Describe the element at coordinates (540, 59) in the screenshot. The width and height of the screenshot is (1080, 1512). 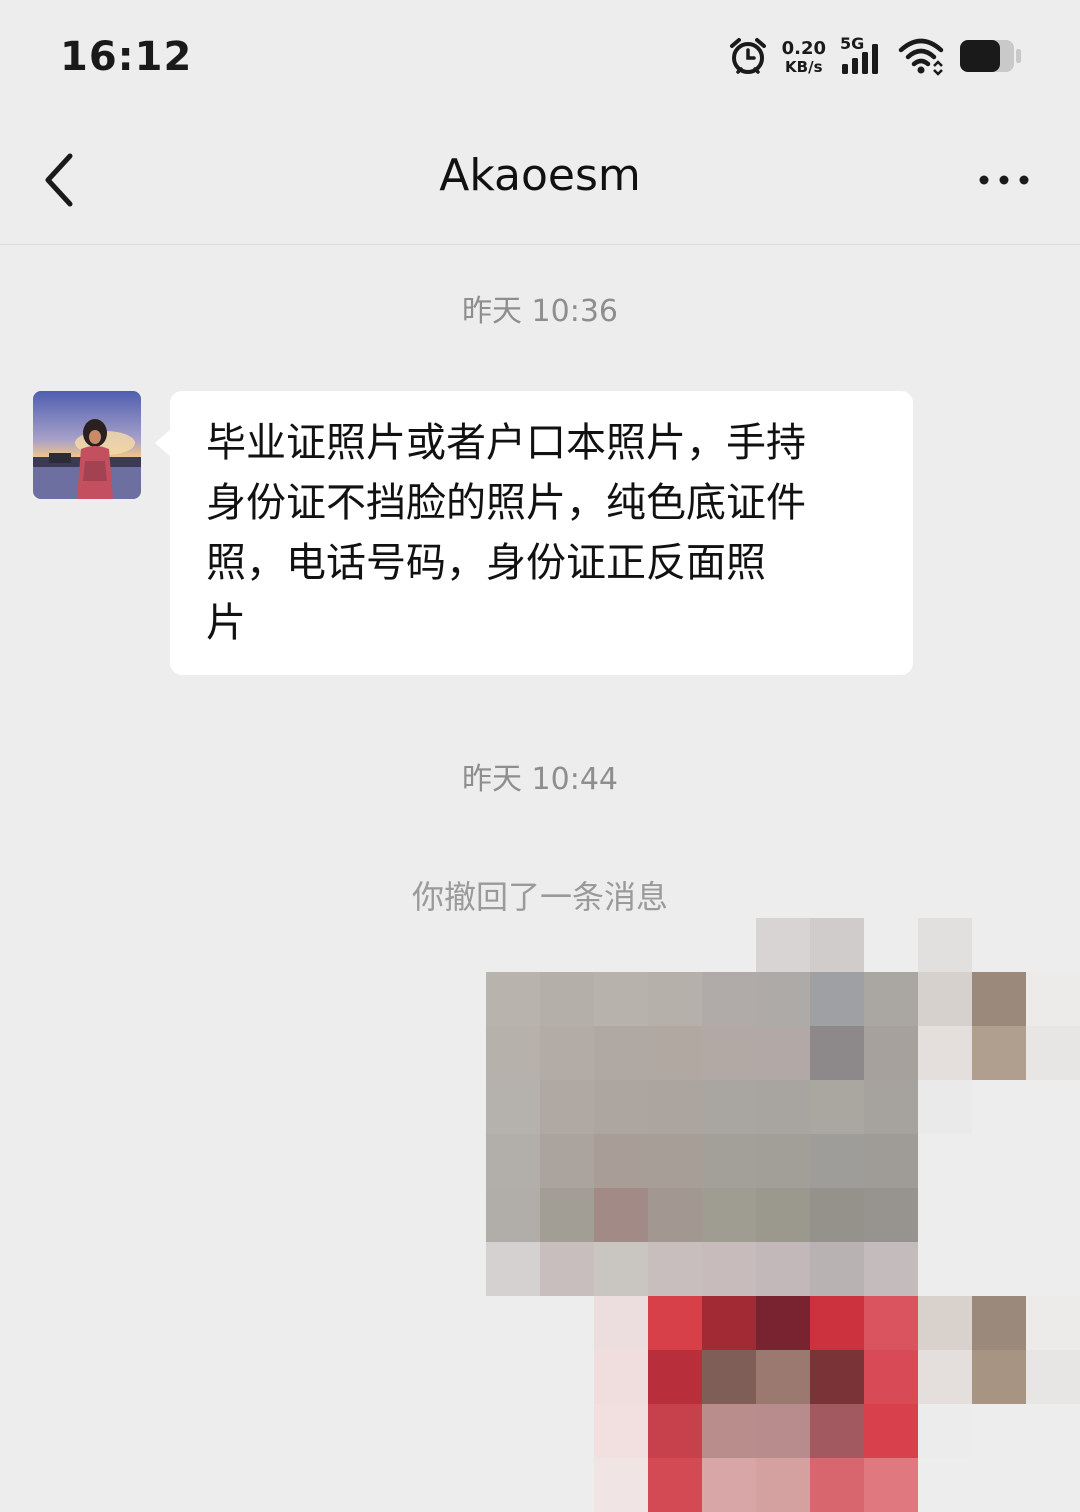
I see `status-bar: 16:12 0.20 KB/s 5G` at that location.